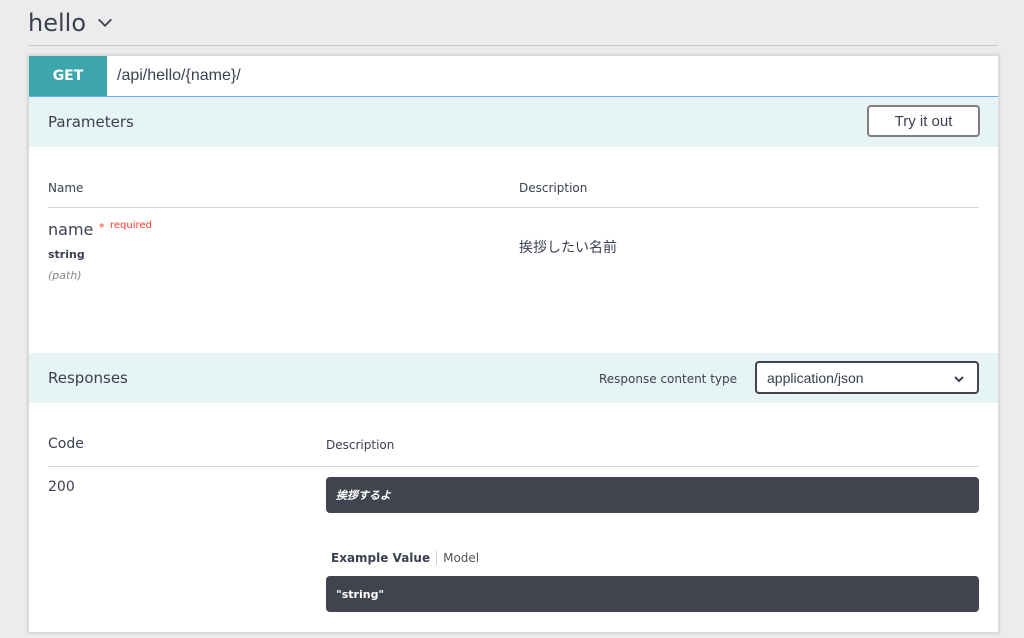 This screenshot has height=638, width=1024. I want to click on try-it-out-button: Try it out, so click(923, 121).